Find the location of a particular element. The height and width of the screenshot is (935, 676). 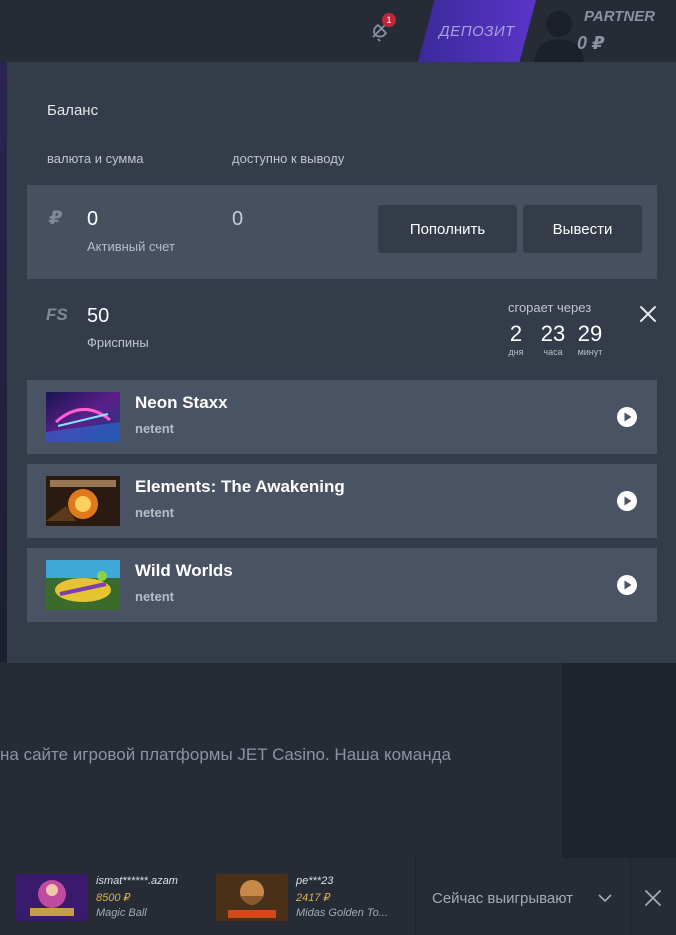

timer-hours-value: 23 is located at coordinates (553, 333).